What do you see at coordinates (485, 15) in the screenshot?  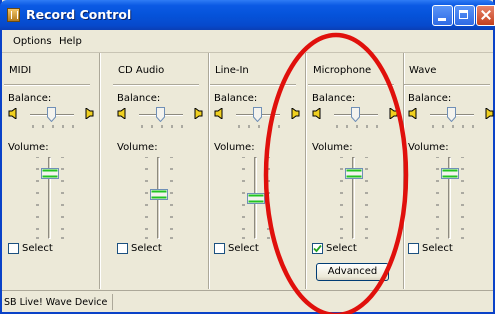 I see `close-button` at bounding box center [485, 15].